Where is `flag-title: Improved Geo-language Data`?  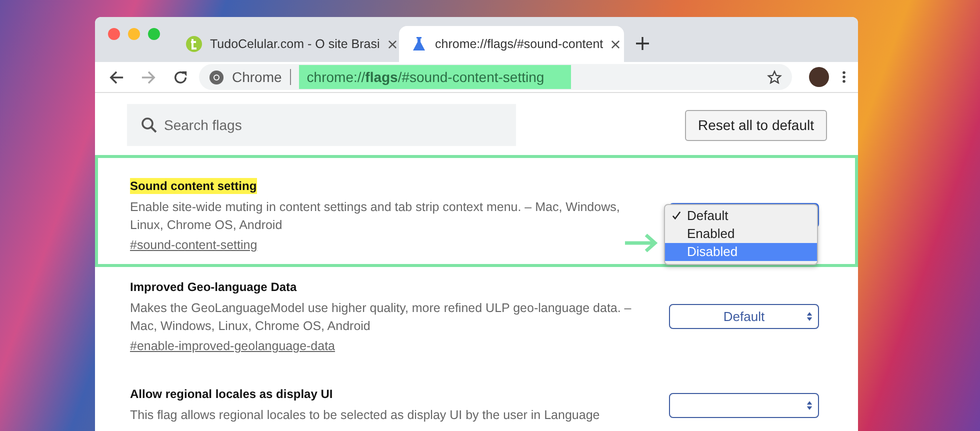 flag-title: Improved Geo-language Data is located at coordinates (213, 287).